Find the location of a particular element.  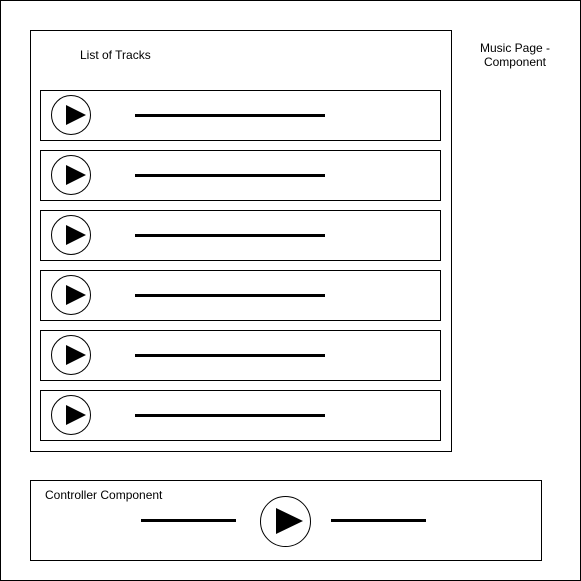

page-label-line-2: Component is located at coordinates (515, 62).